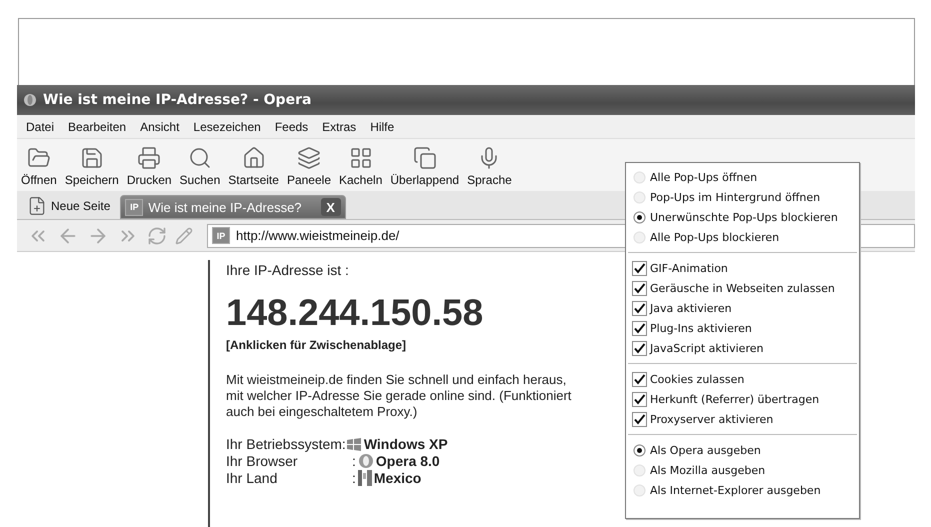 The width and height of the screenshot is (931, 527). I want to click on new-tab-button: Neue Seite, so click(68, 206).